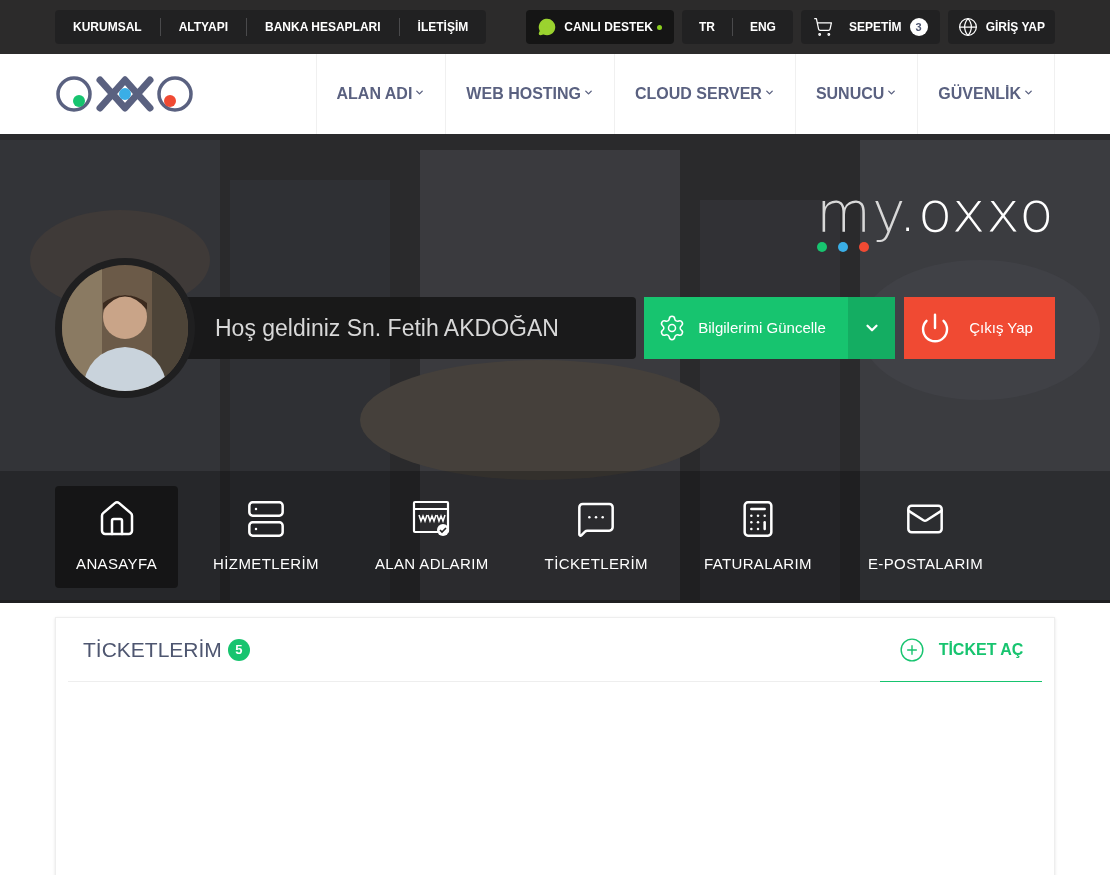  Describe the element at coordinates (152, 649) in the screenshot. I see `panel-title: TİCKETLERİM` at that location.